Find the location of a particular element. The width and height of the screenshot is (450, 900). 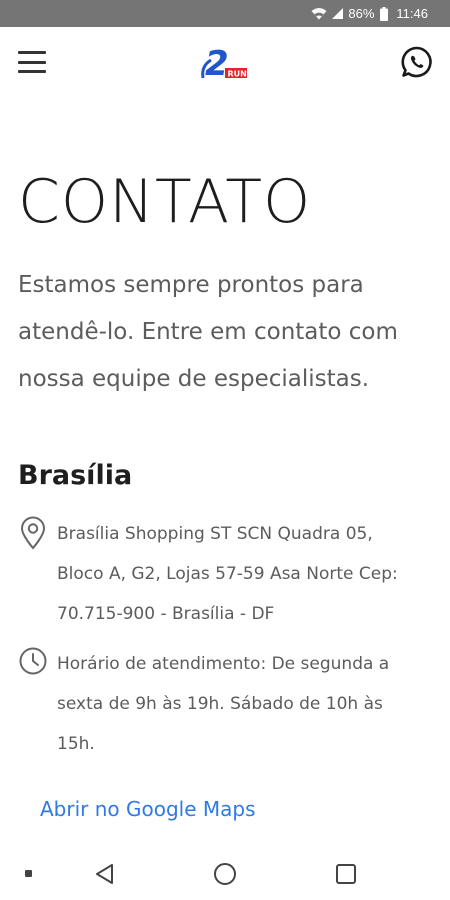

svg-text: RUN is located at coordinates (237, 74).